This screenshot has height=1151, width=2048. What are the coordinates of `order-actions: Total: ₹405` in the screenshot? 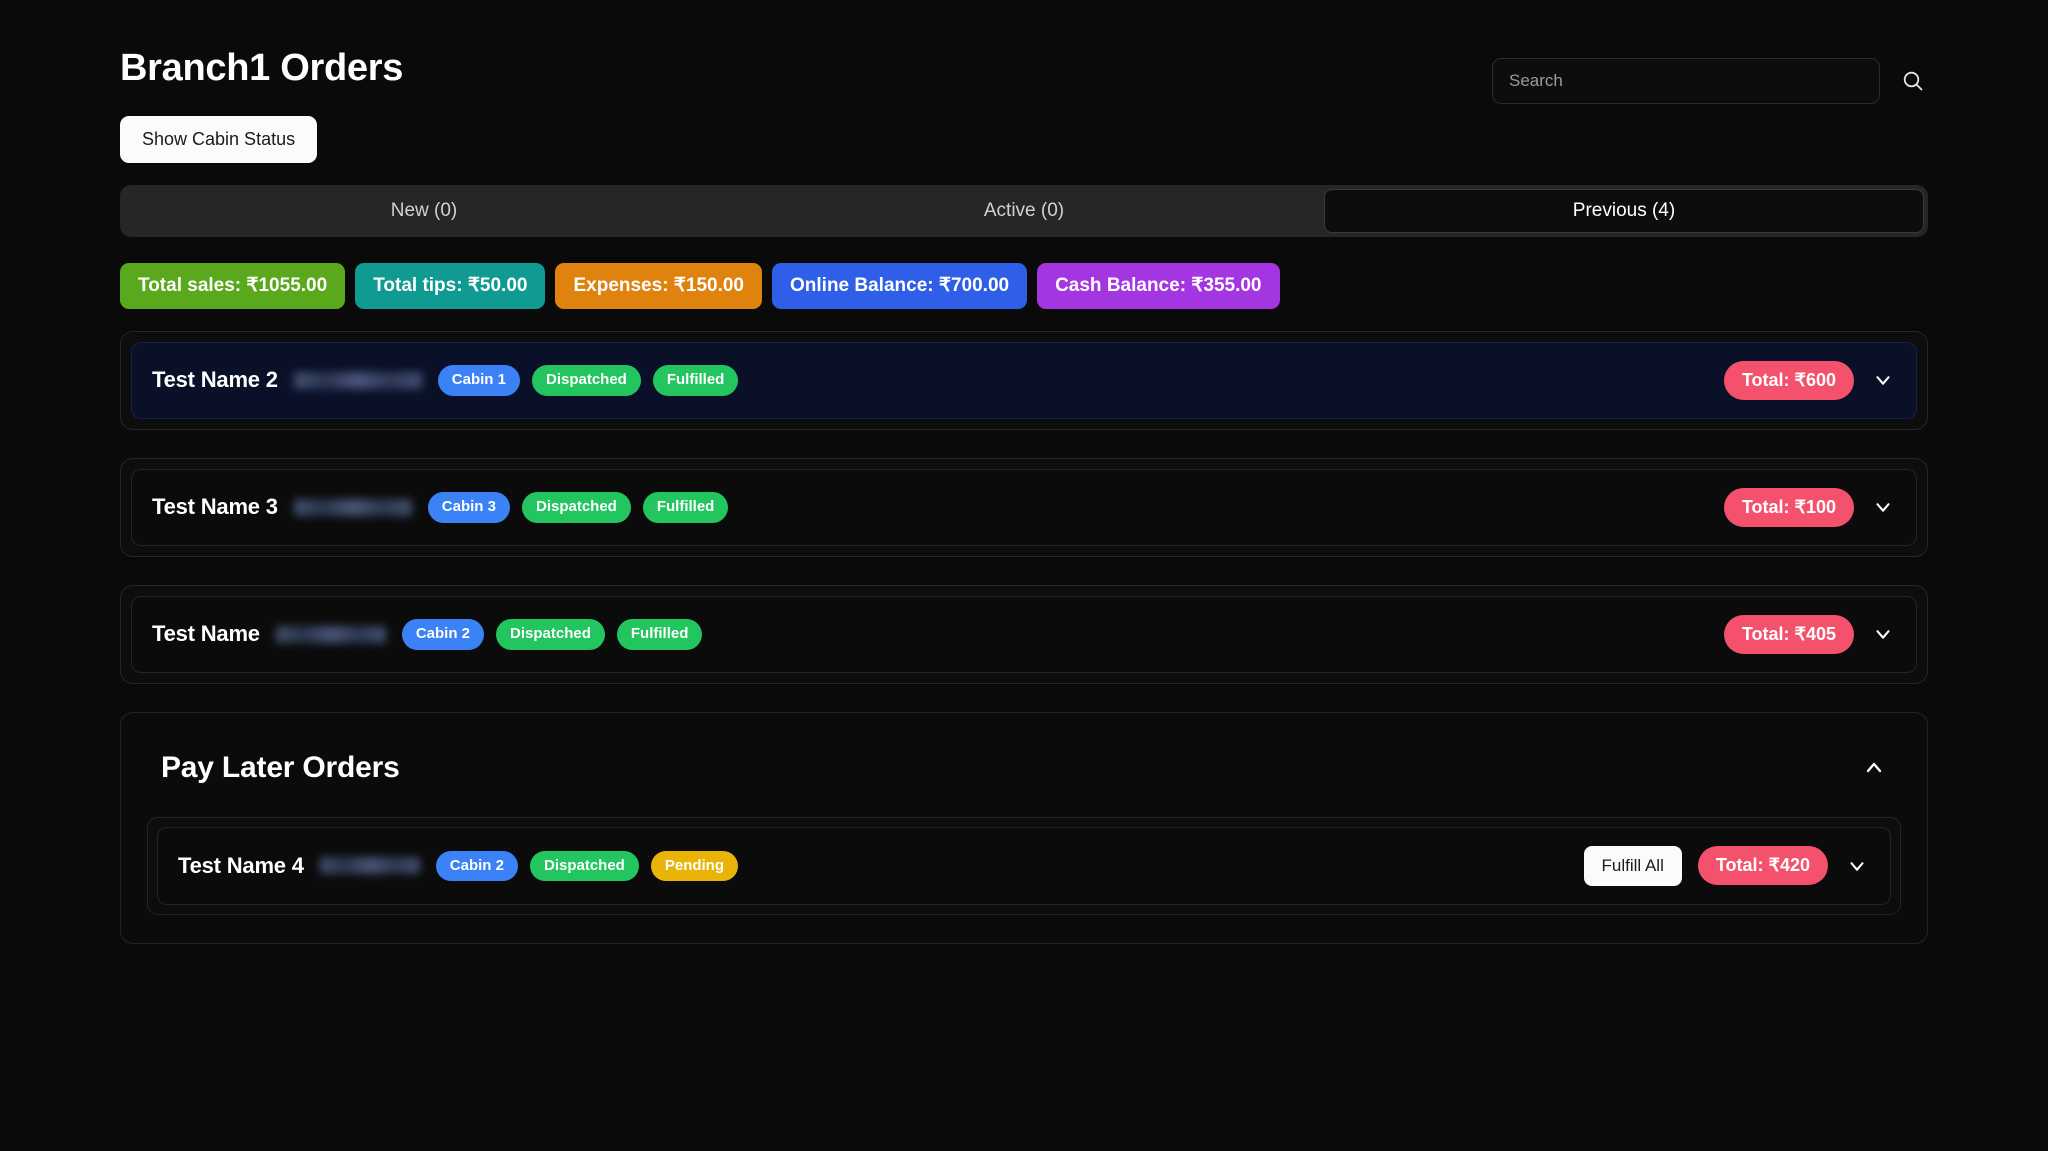 It's located at (1809, 634).